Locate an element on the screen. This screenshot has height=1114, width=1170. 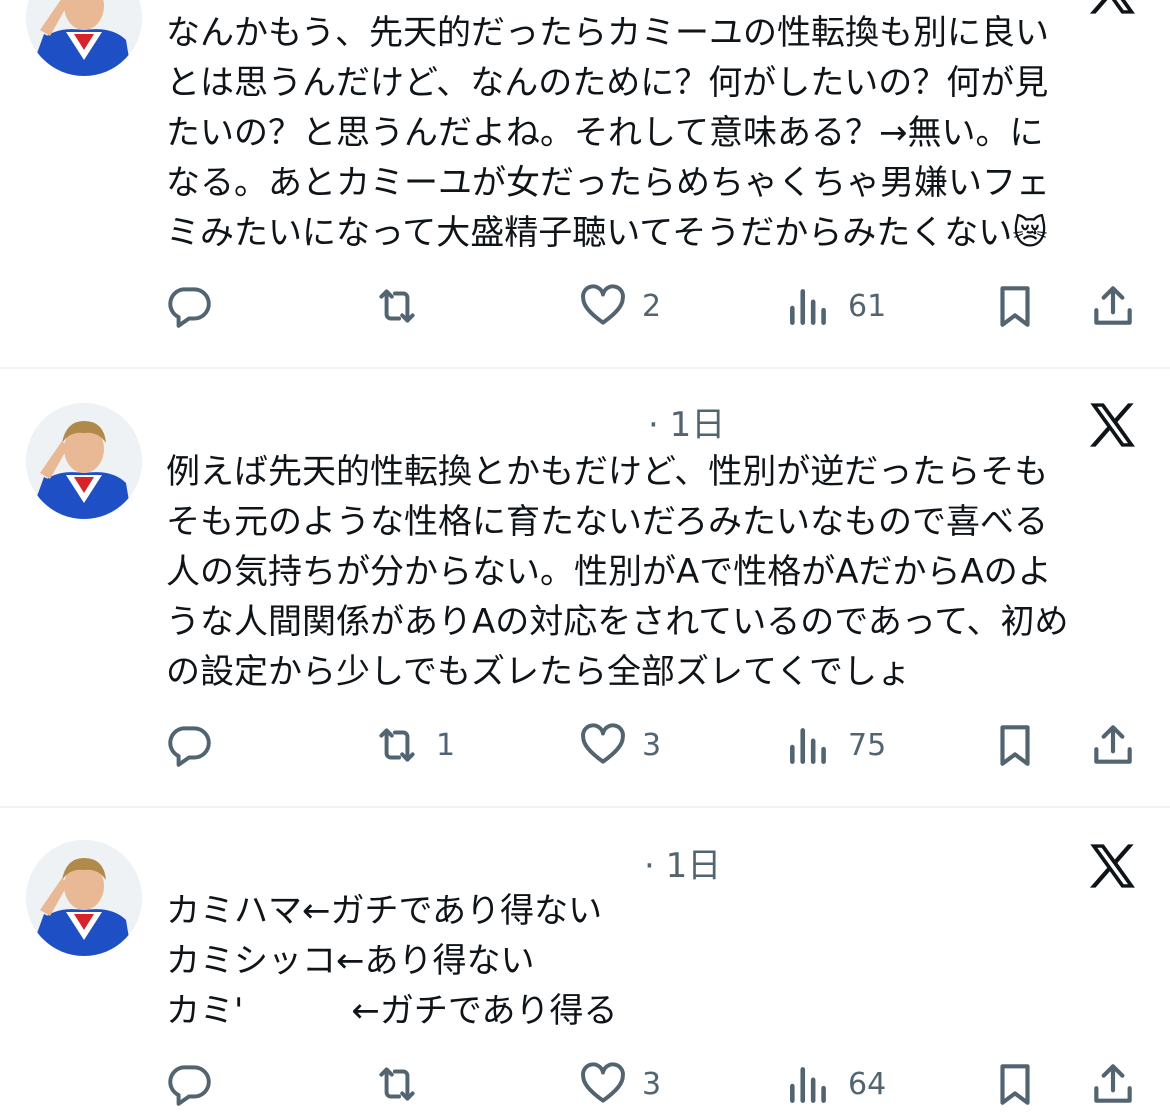
post-text-line: カミ' ←ガチであり得る is located at coordinates (646, 1011).